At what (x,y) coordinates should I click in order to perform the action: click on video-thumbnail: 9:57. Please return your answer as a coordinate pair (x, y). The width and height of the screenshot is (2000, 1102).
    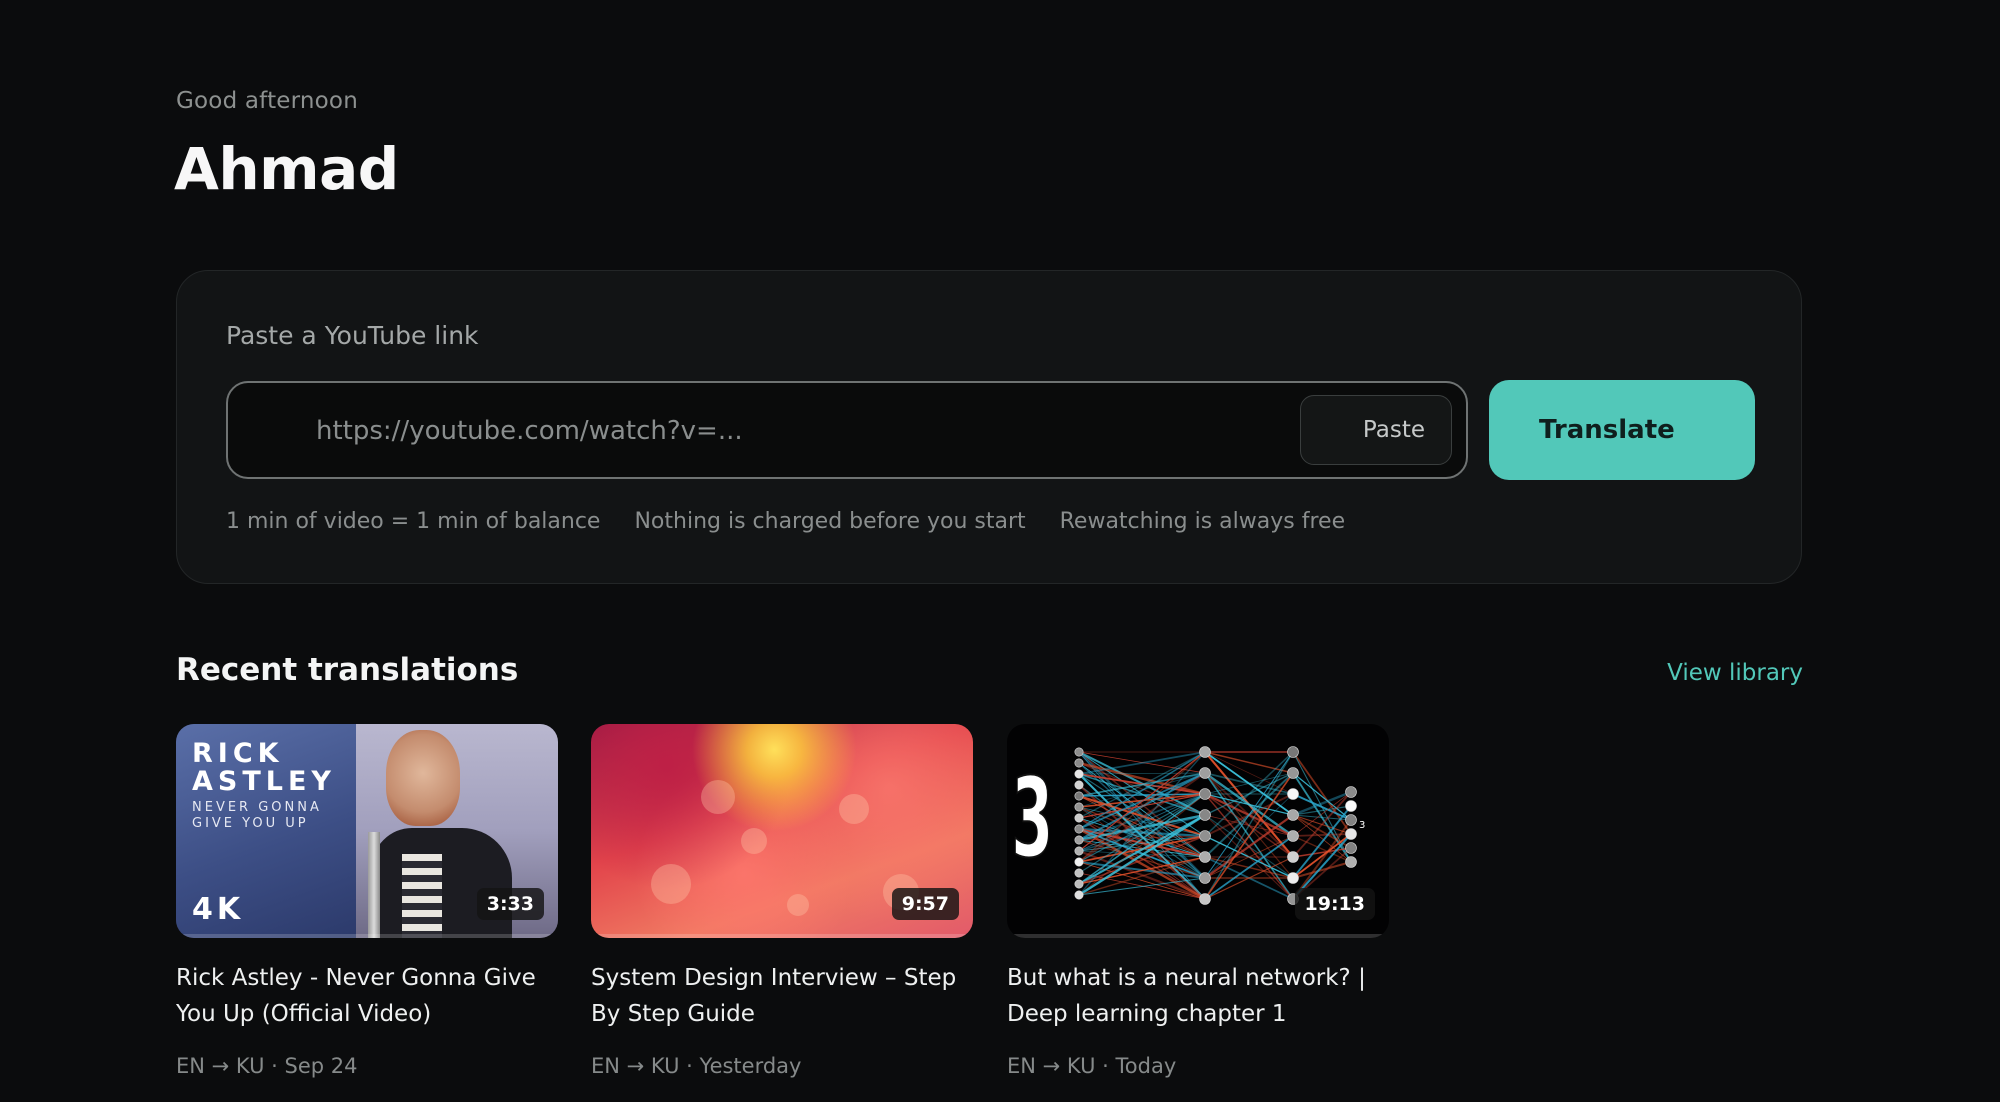
    Looking at the image, I should click on (782, 831).